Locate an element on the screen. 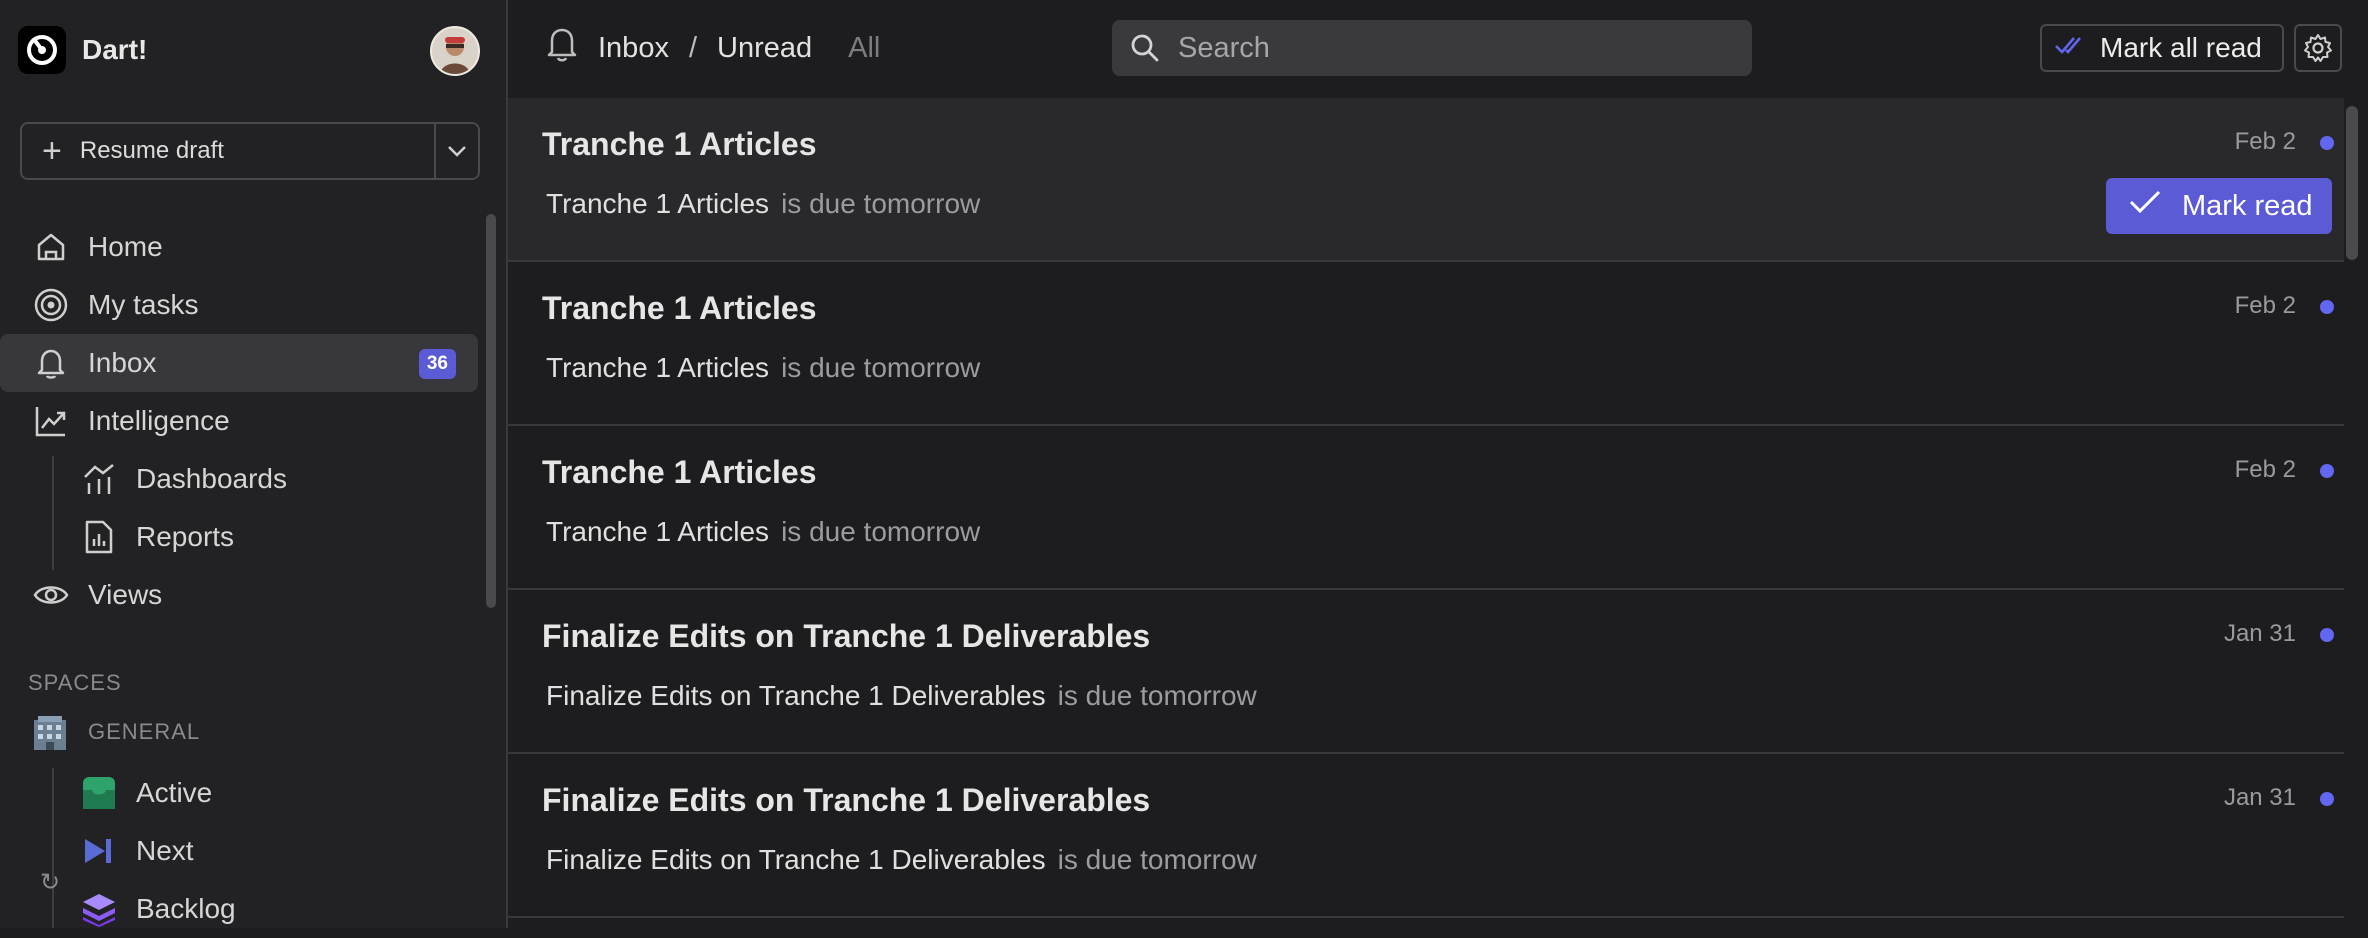 The width and height of the screenshot is (2368, 938). resume-draft-control: + Resume draft is located at coordinates (250, 151).